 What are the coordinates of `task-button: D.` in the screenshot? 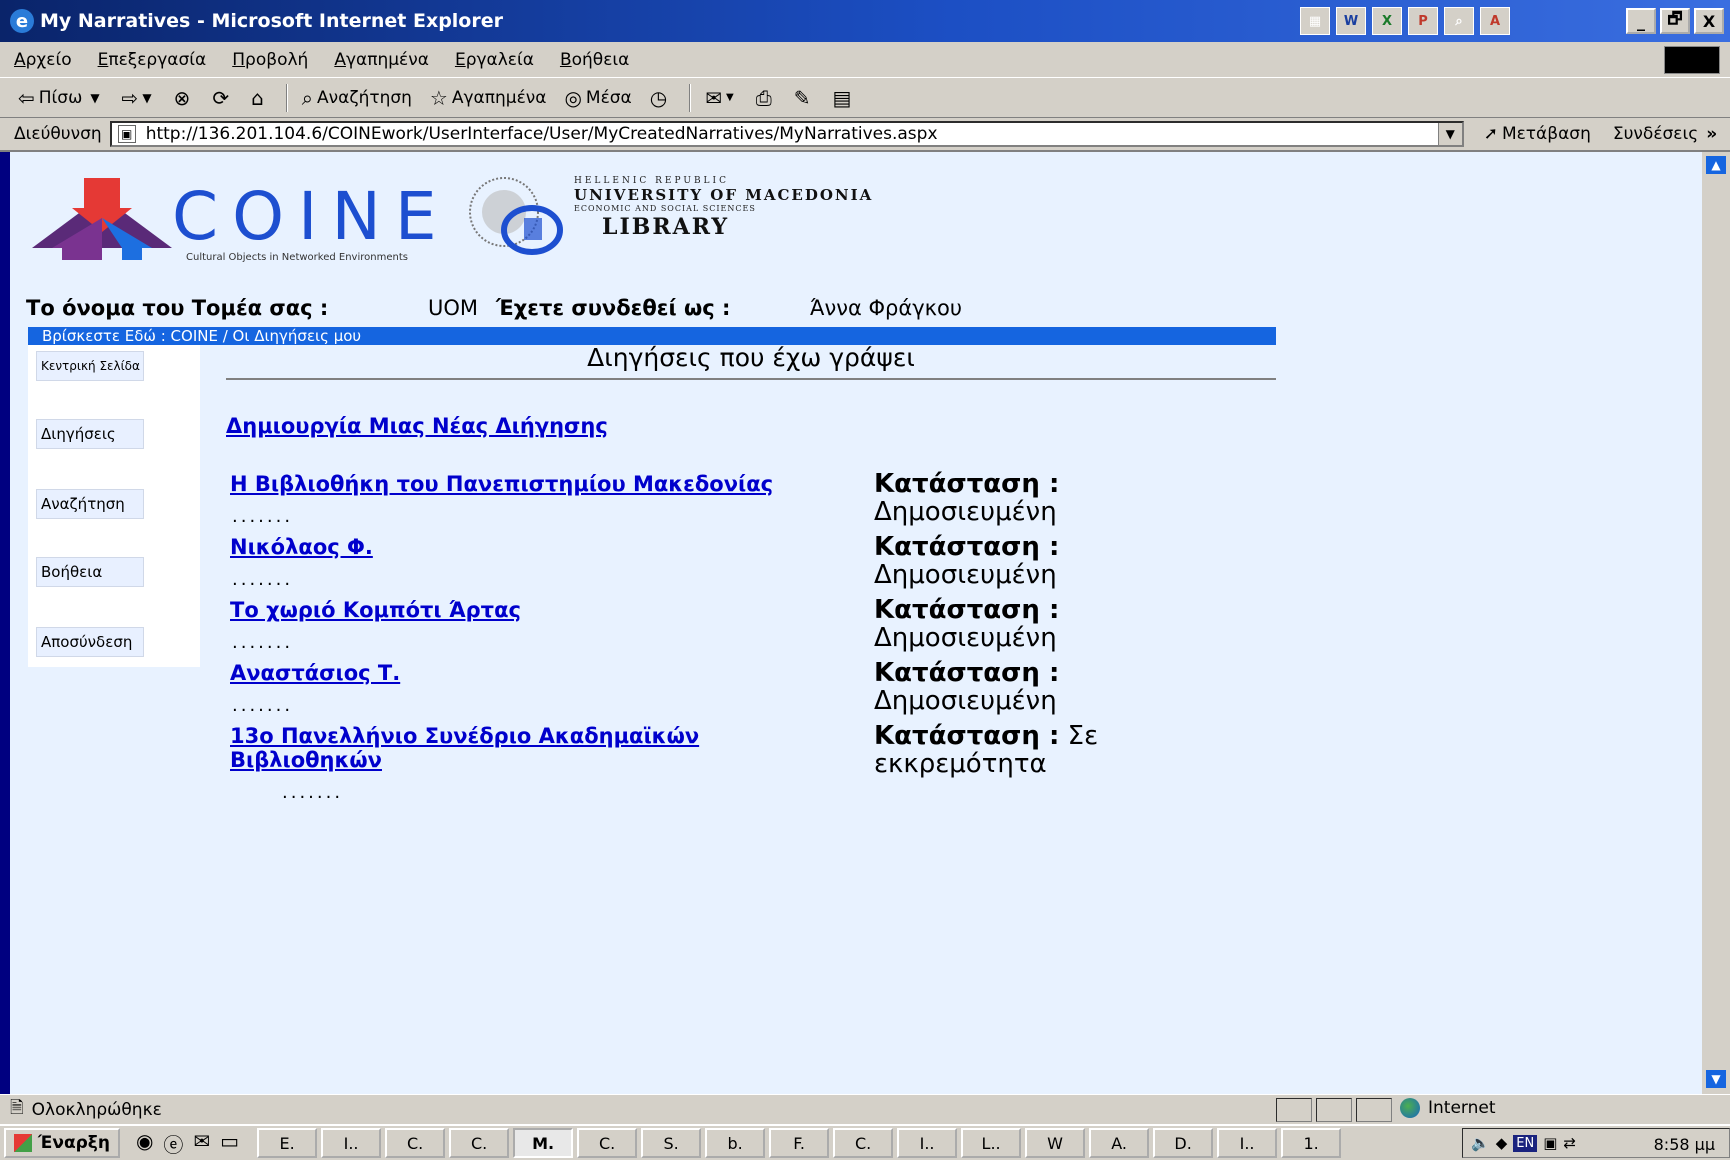 It's located at (1183, 1143).